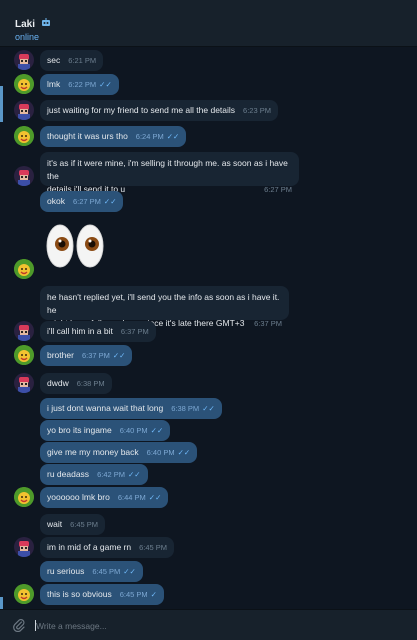 This screenshot has width=417, height=640. Describe the element at coordinates (79, 594) in the screenshot. I see `message-text: this is so obvious` at that location.